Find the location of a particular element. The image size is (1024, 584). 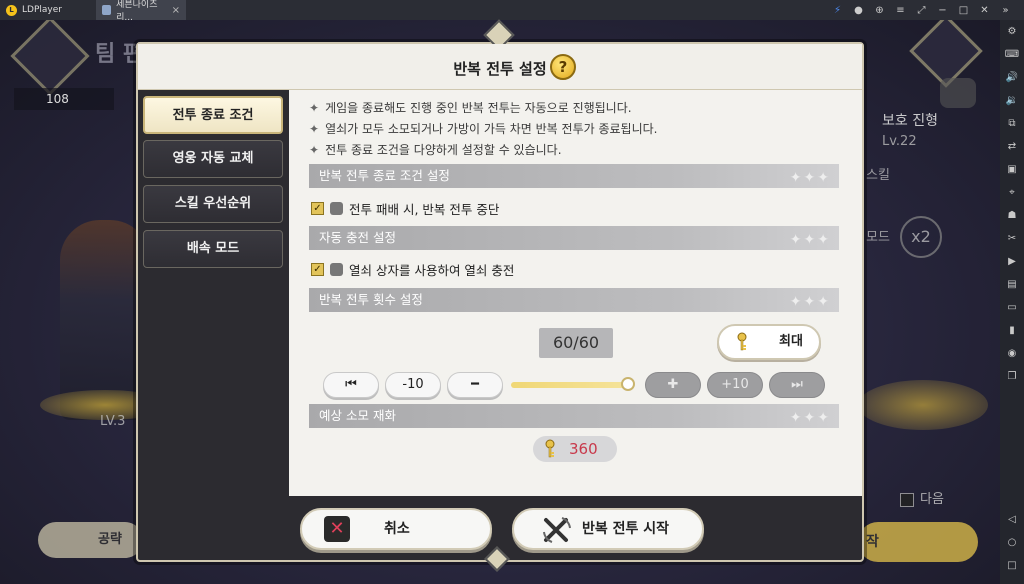

sync-icon: ⇄ is located at coordinates (1012, 146).